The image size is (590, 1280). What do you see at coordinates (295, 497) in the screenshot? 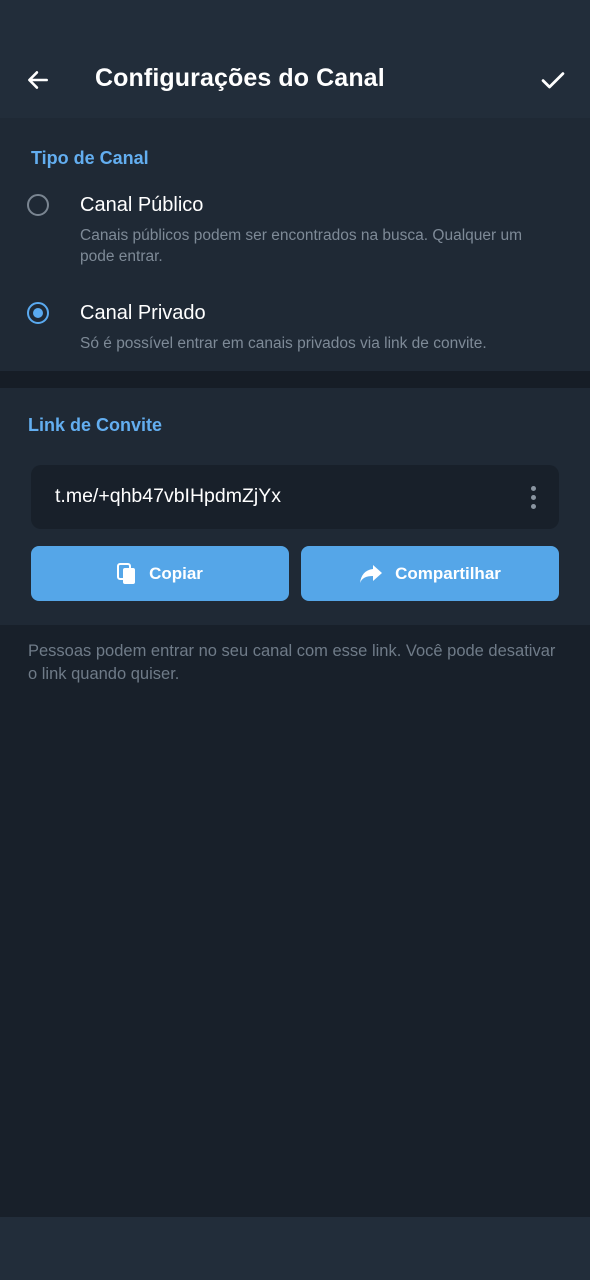
I see `invite-link-field: t.me/+qhb47vbIHpdmZjYx` at bounding box center [295, 497].